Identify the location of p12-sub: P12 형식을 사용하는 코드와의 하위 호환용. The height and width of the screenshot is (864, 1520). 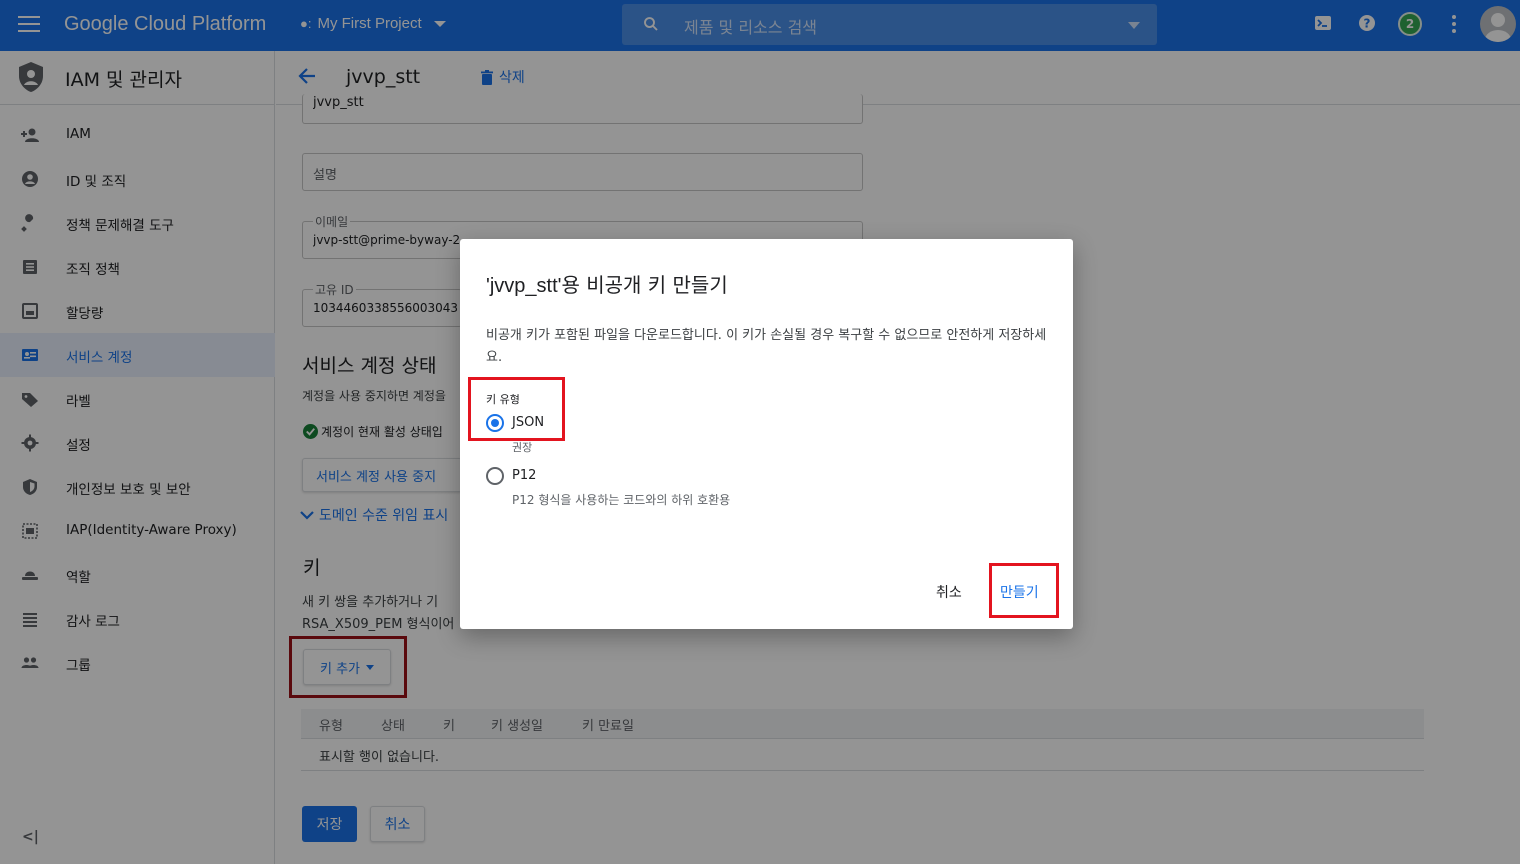
(621, 500).